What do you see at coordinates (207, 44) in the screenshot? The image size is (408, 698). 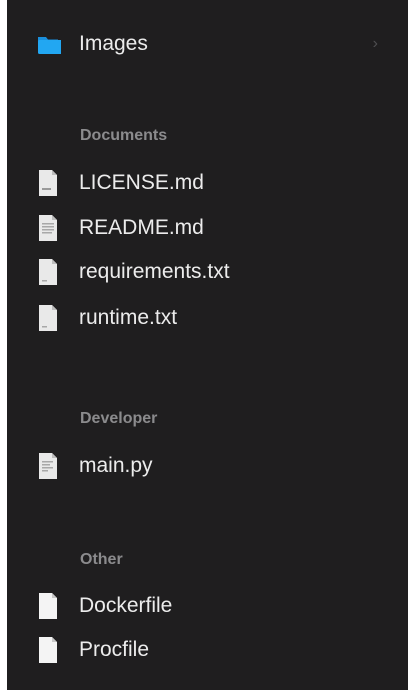 I see `list-item-images-folder: Images ›` at bounding box center [207, 44].